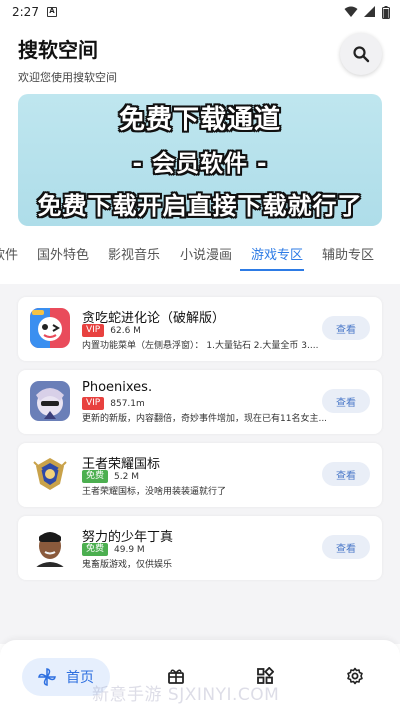 This screenshot has width=400, height=711. Describe the element at coordinates (272, 270) in the screenshot. I see `active-tab-indicator` at that location.